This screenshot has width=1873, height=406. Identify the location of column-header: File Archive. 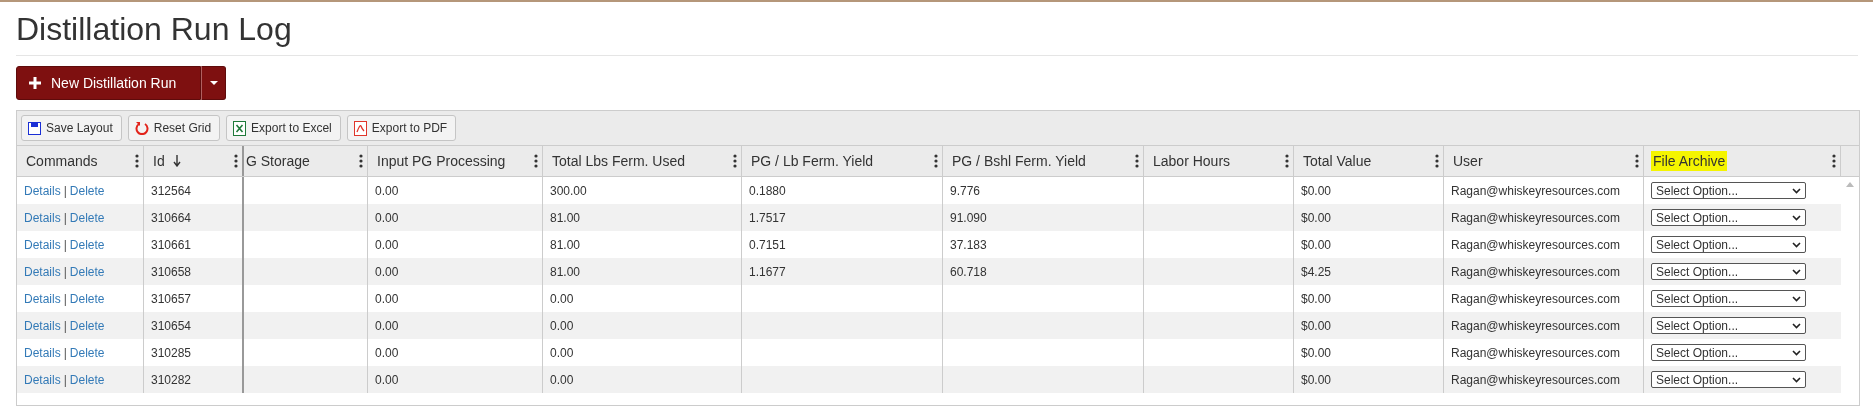
(1742, 161).